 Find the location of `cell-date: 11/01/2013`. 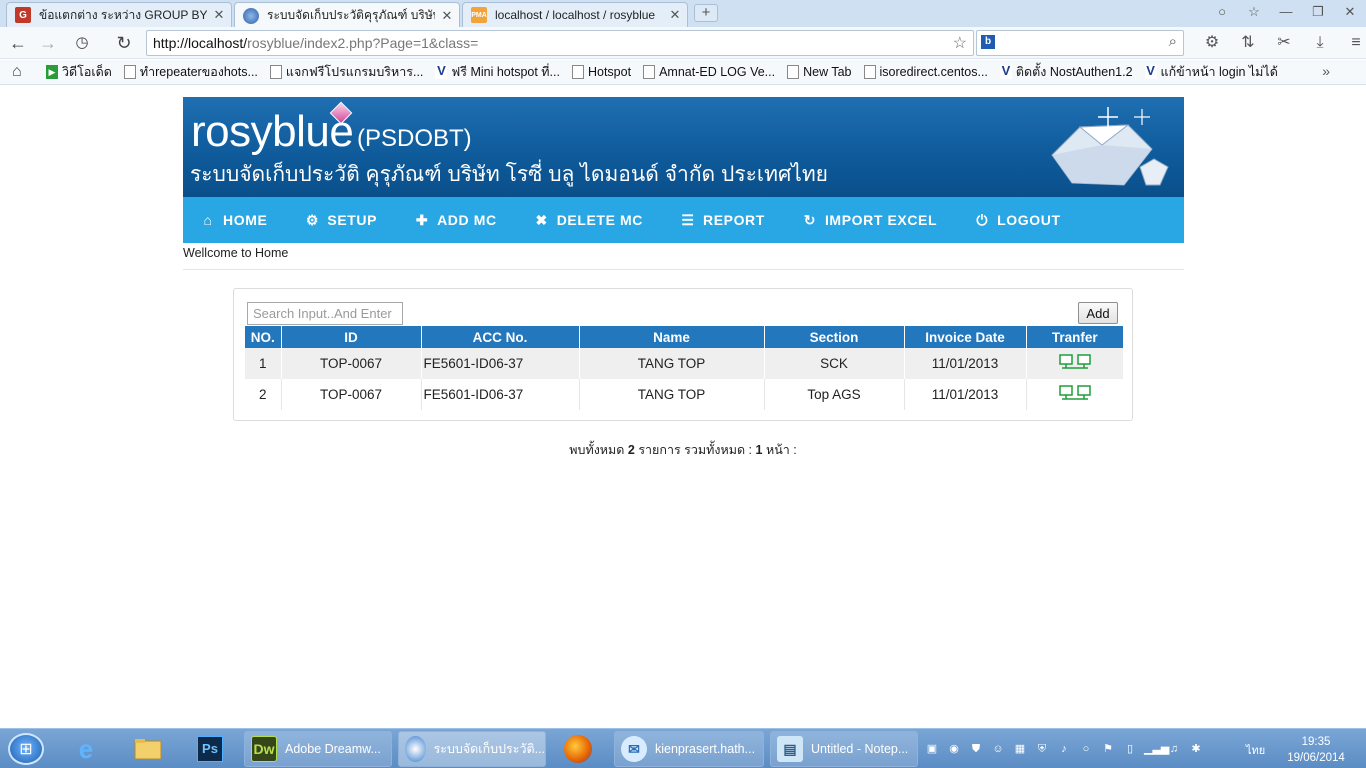

cell-date: 11/01/2013 is located at coordinates (965, 363).